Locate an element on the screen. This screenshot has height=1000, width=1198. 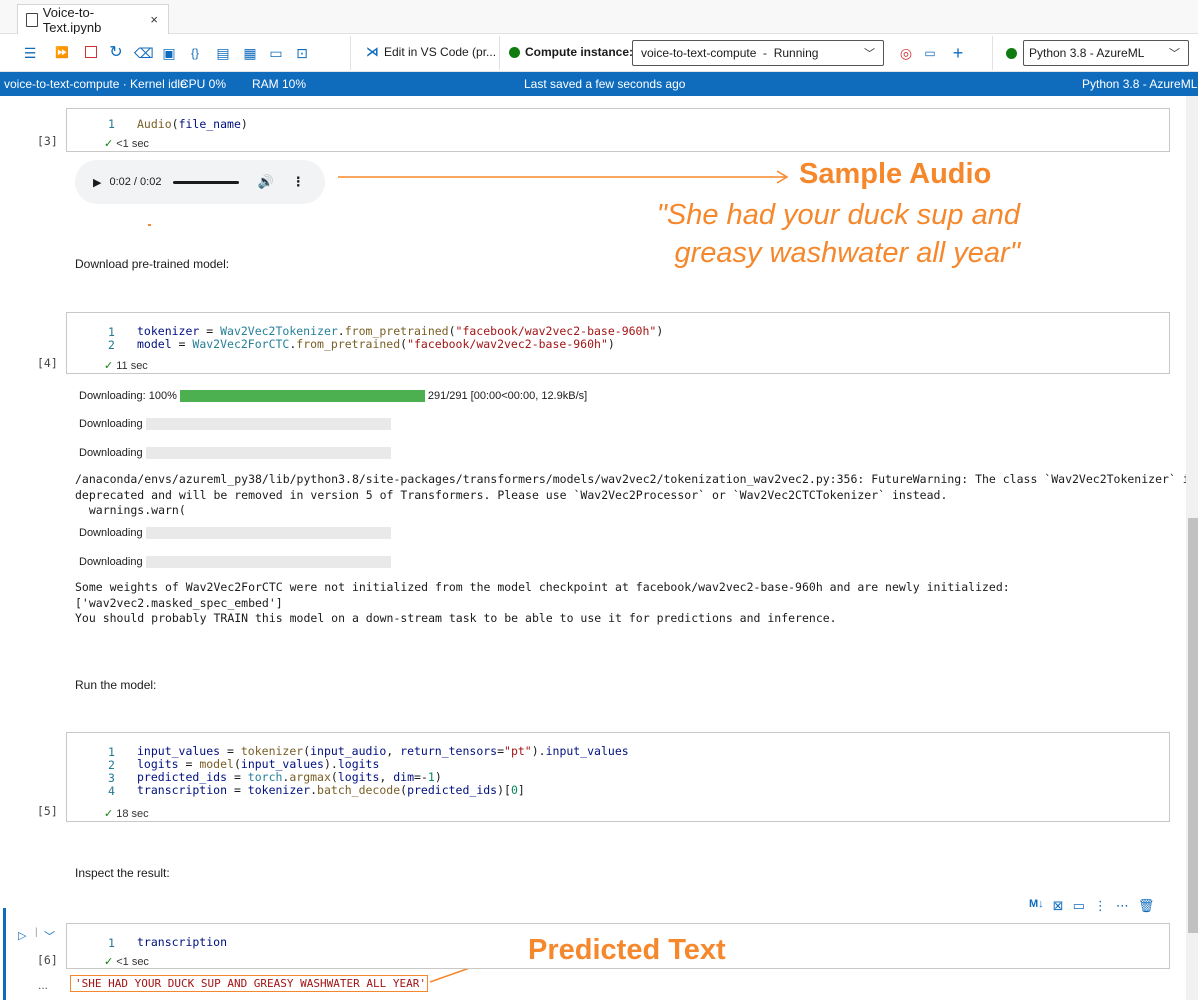
cell-prompt: [4] is located at coordinates (47, 363).